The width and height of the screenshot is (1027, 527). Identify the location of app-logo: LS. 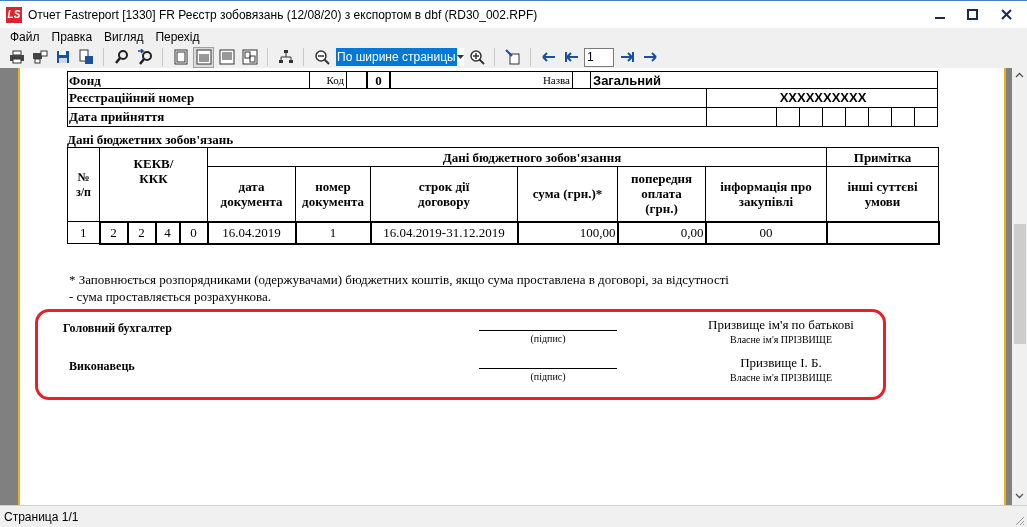
(14, 14).